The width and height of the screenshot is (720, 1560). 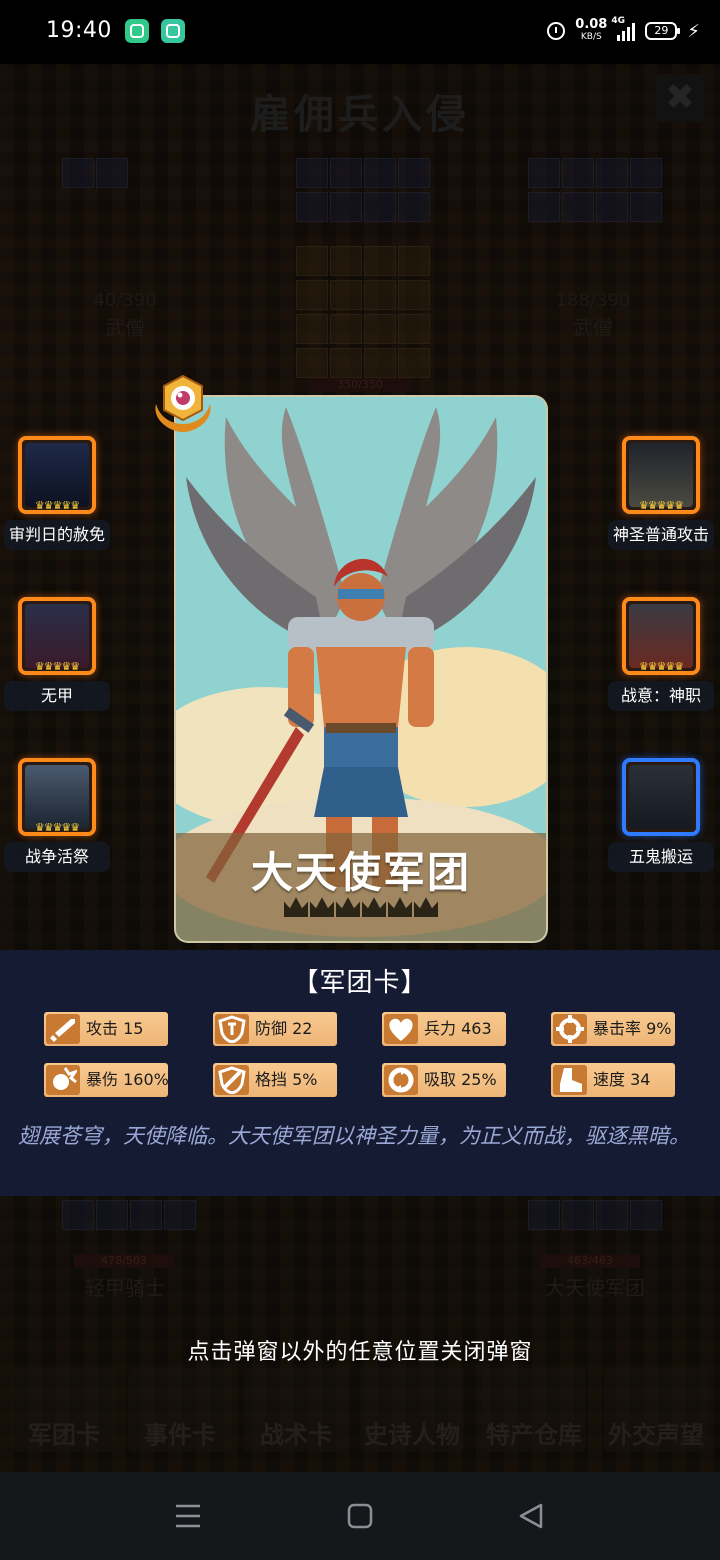 What do you see at coordinates (570, 1029) in the screenshot?
I see `crit-icon` at bounding box center [570, 1029].